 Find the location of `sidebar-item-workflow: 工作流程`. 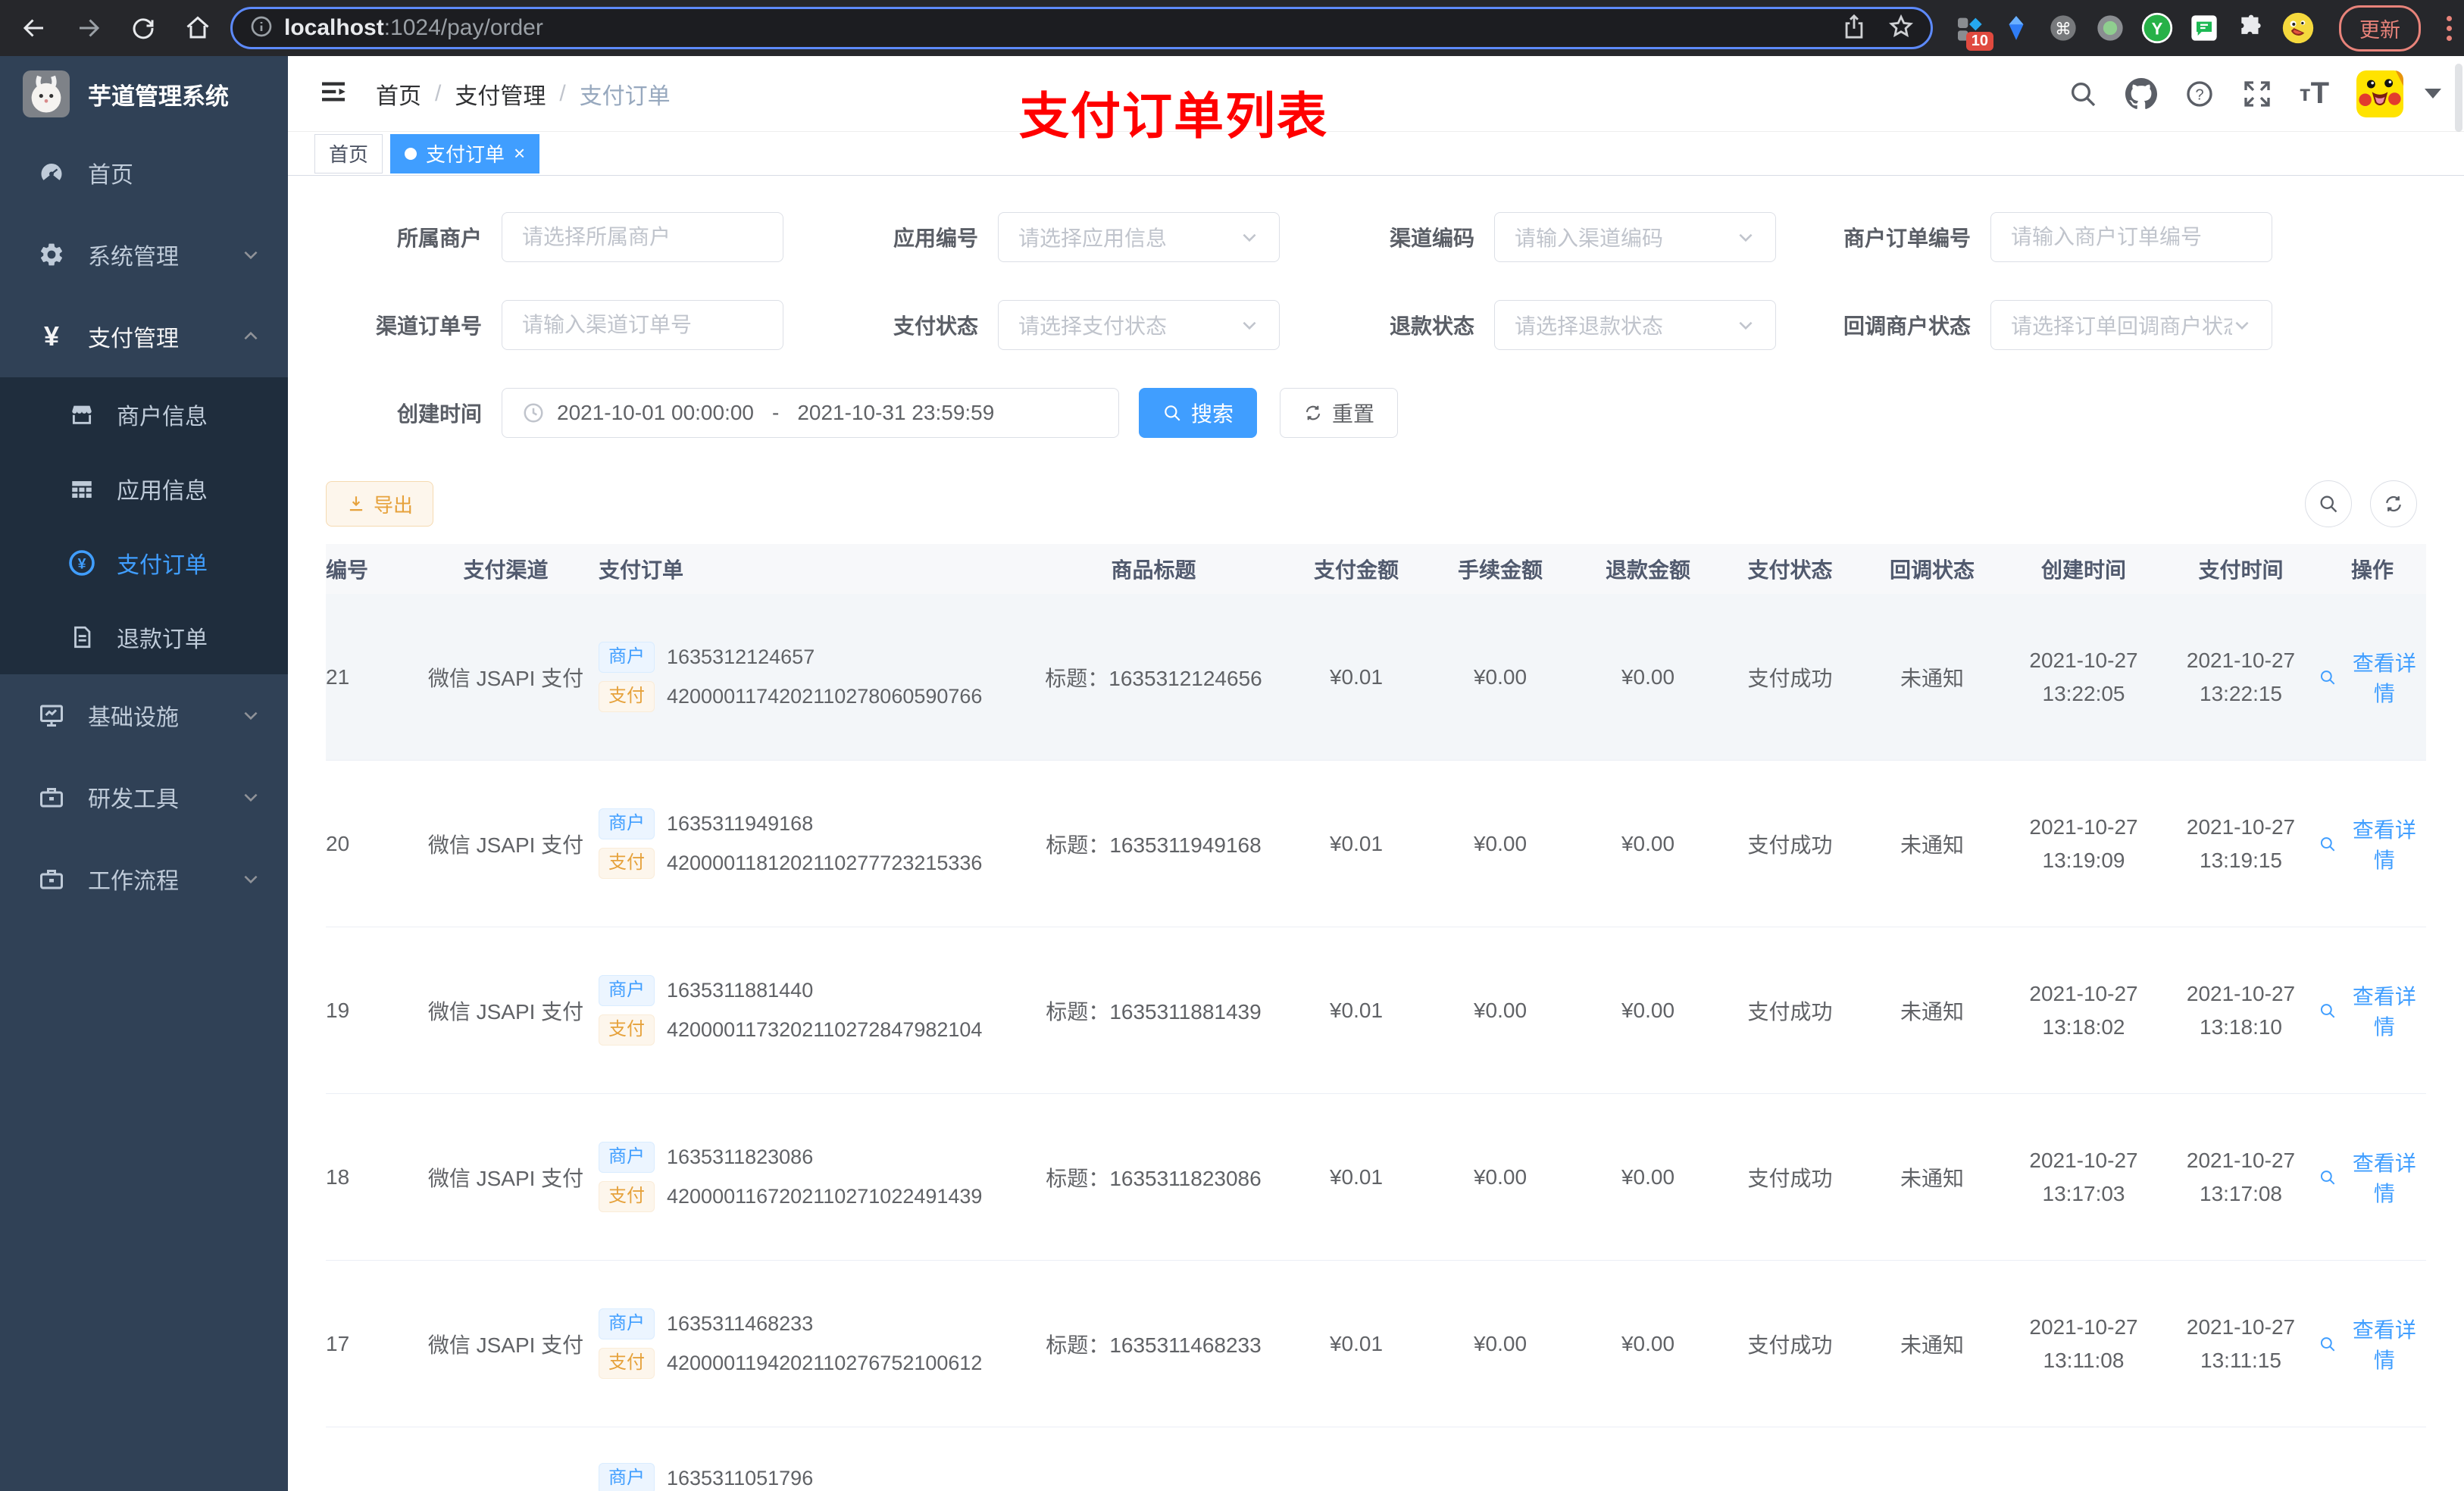

sidebar-item-workflow: 工作流程 is located at coordinates (144, 879).